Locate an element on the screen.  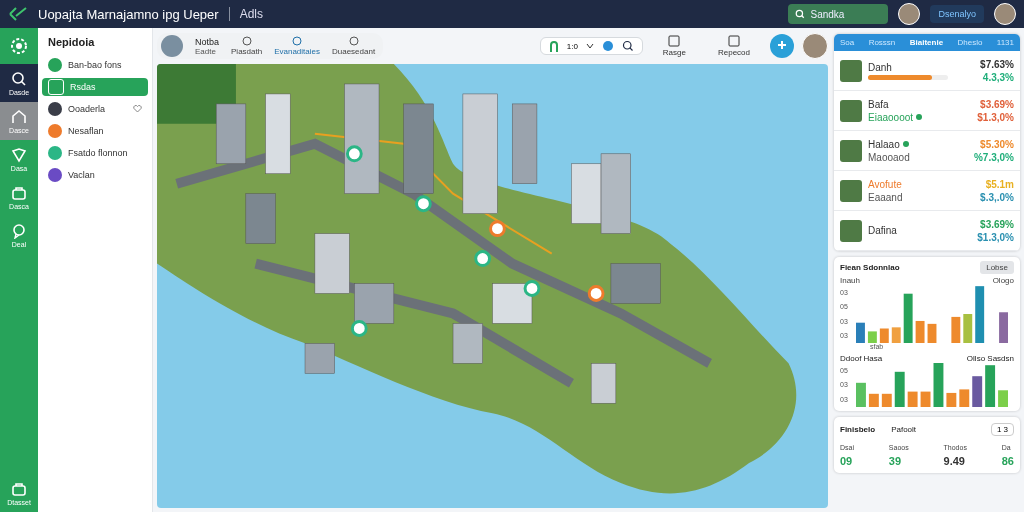
logo-icon is located at coordinates (18, 14).